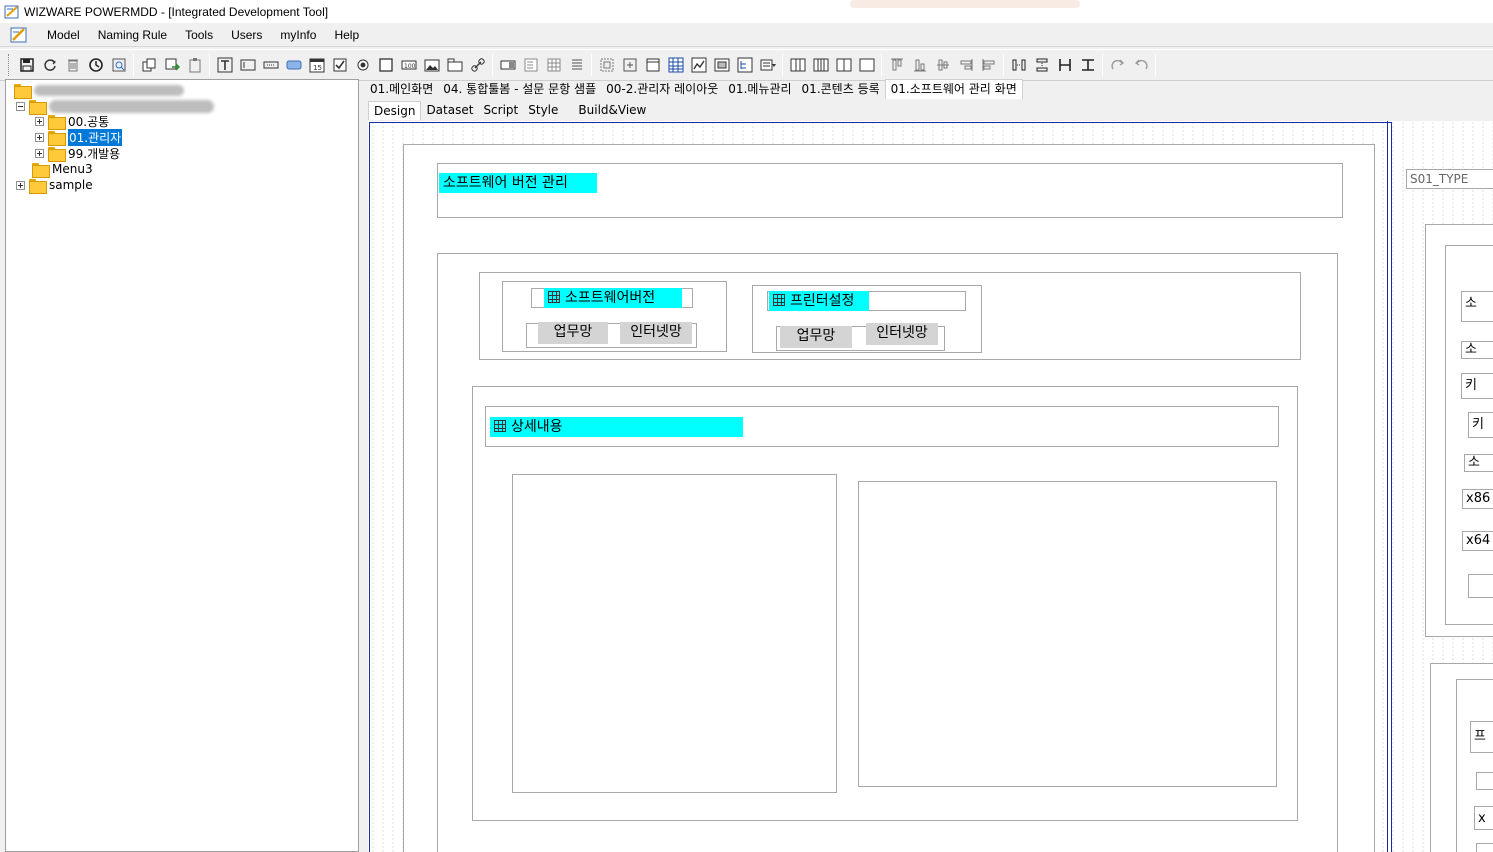 Image resolution: width=1493 pixels, height=852 pixels. Describe the element at coordinates (816, 337) in the screenshot. I see `printer-work-button: 업무망` at that location.